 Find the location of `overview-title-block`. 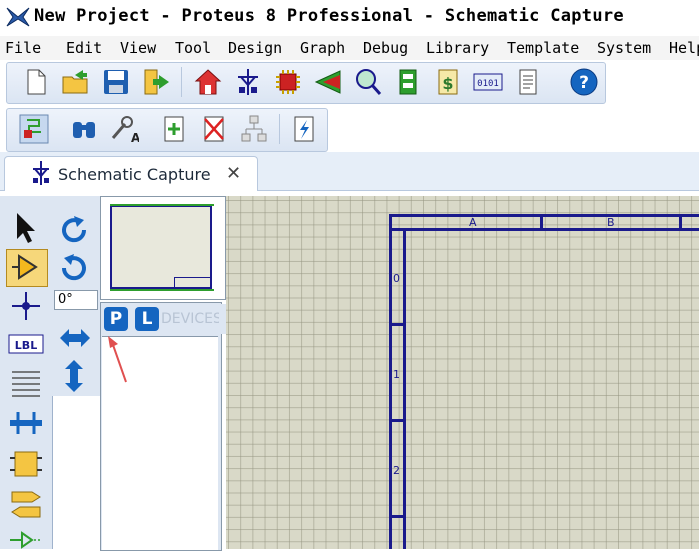

overview-title-block is located at coordinates (193, 283).